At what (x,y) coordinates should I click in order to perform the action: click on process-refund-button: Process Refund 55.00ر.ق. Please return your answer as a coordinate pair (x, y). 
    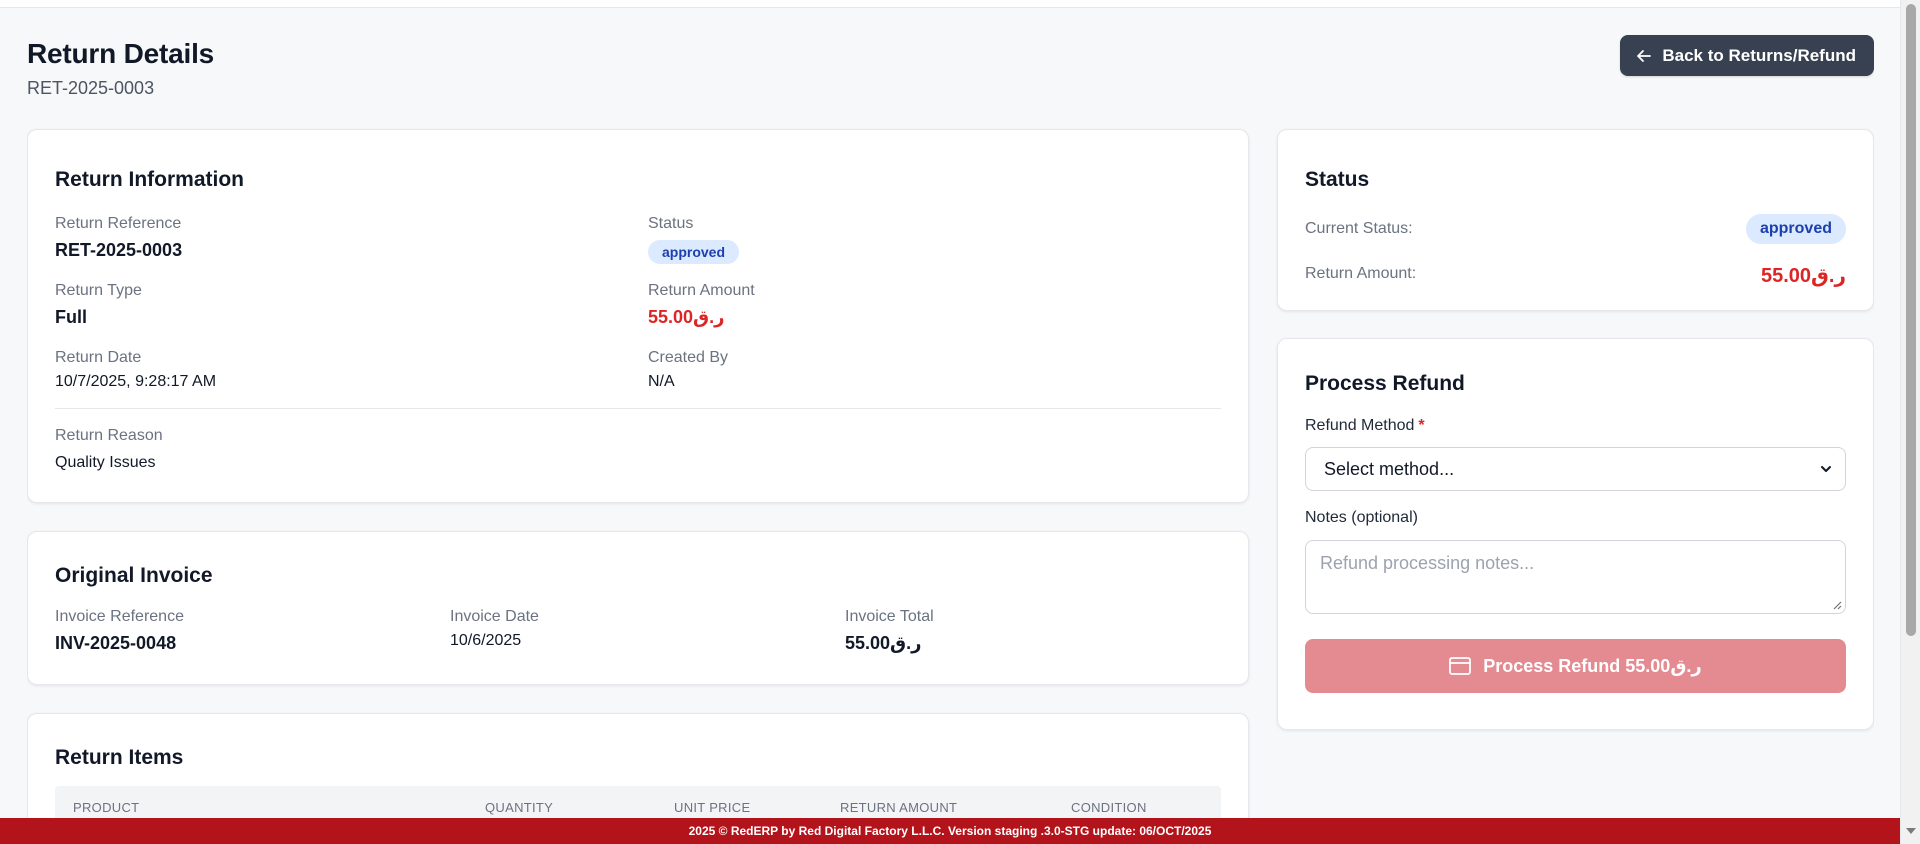
    Looking at the image, I should click on (1575, 666).